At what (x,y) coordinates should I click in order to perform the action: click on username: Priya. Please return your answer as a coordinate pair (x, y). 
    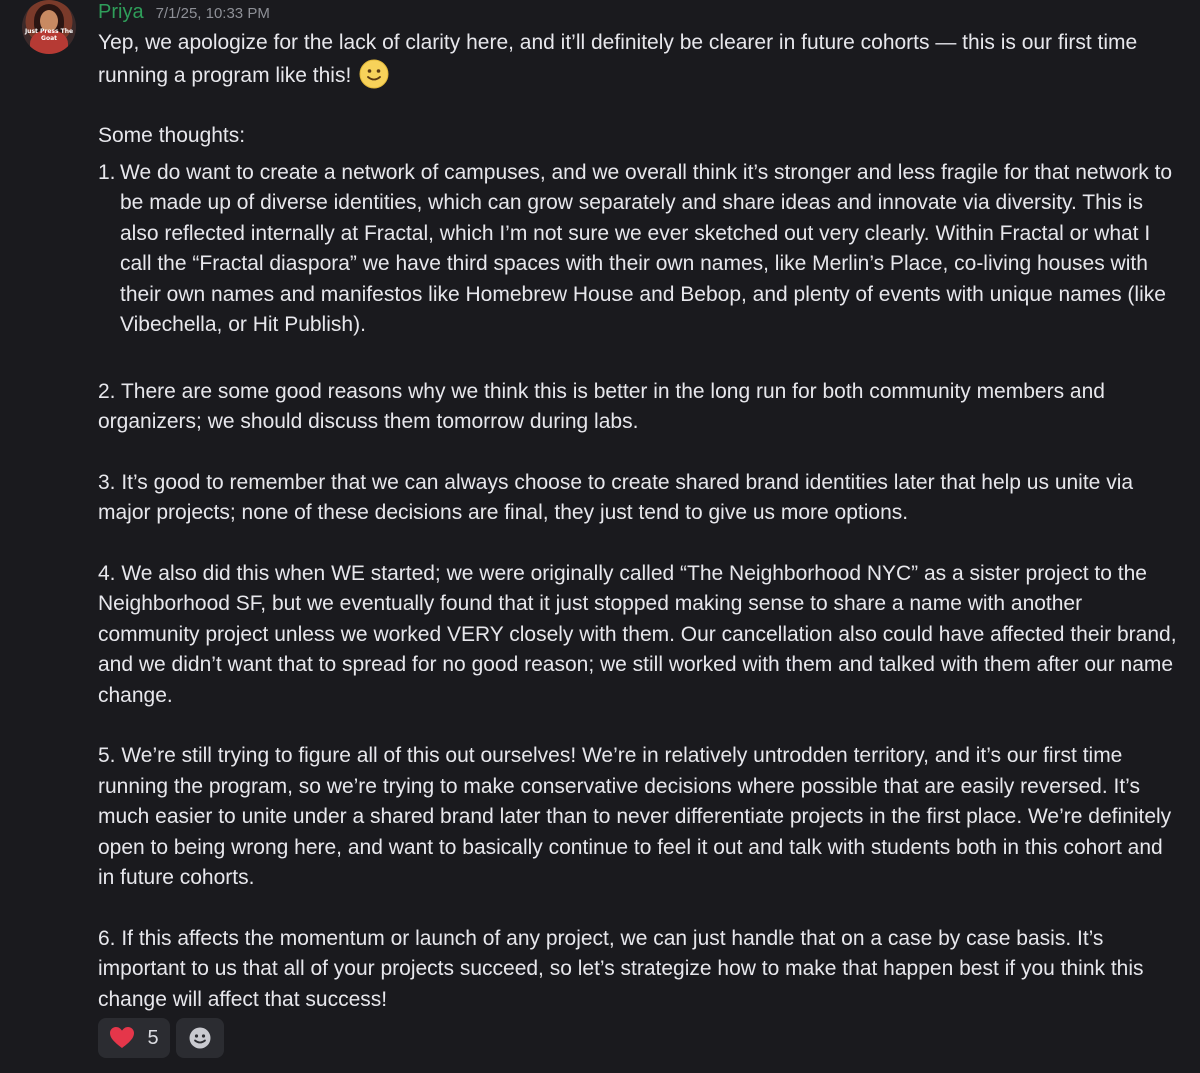
    Looking at the image, I should click on (121, 12).